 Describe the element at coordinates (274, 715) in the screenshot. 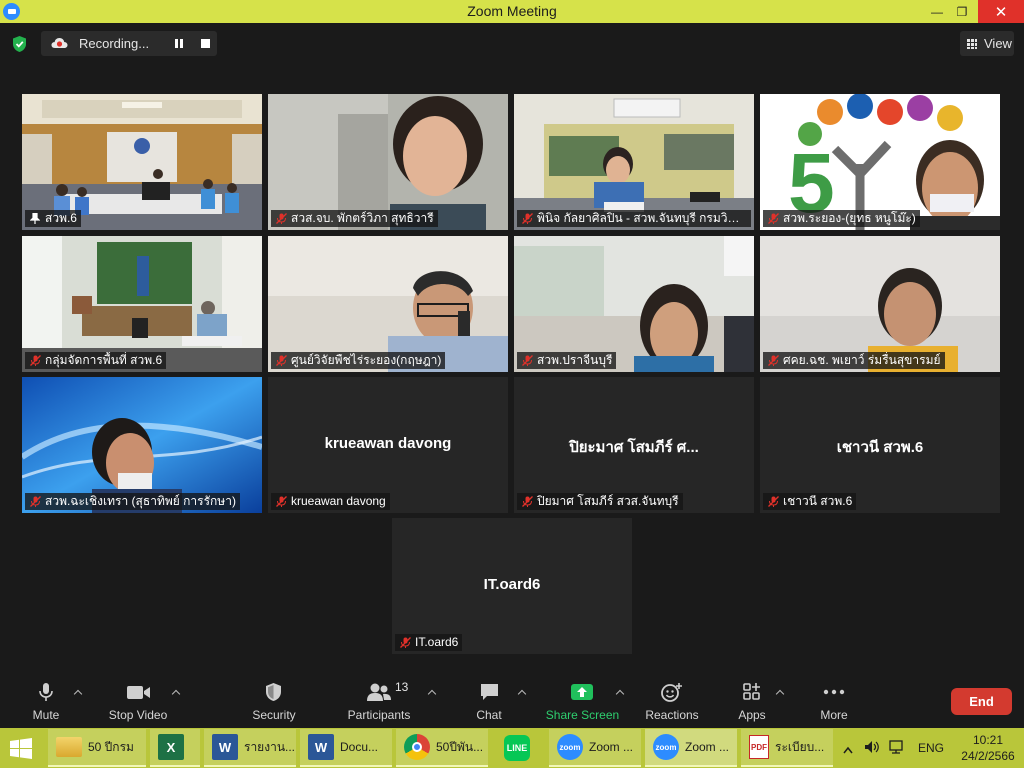

I see `security-label: Security` at that location.